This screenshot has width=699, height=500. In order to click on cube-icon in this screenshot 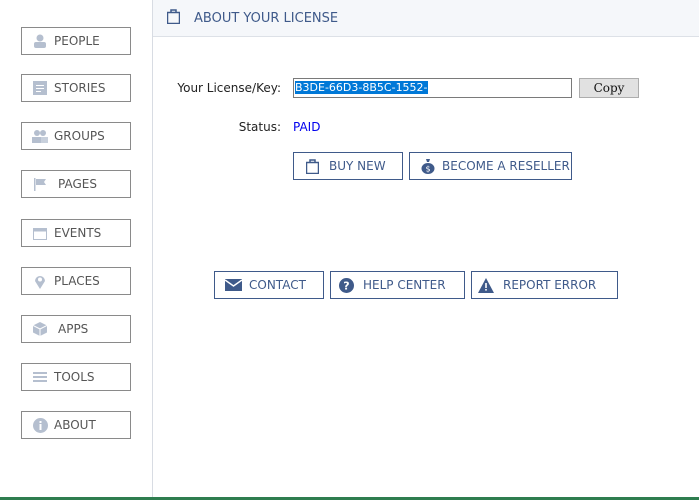, I will do `click(40, 329)`.